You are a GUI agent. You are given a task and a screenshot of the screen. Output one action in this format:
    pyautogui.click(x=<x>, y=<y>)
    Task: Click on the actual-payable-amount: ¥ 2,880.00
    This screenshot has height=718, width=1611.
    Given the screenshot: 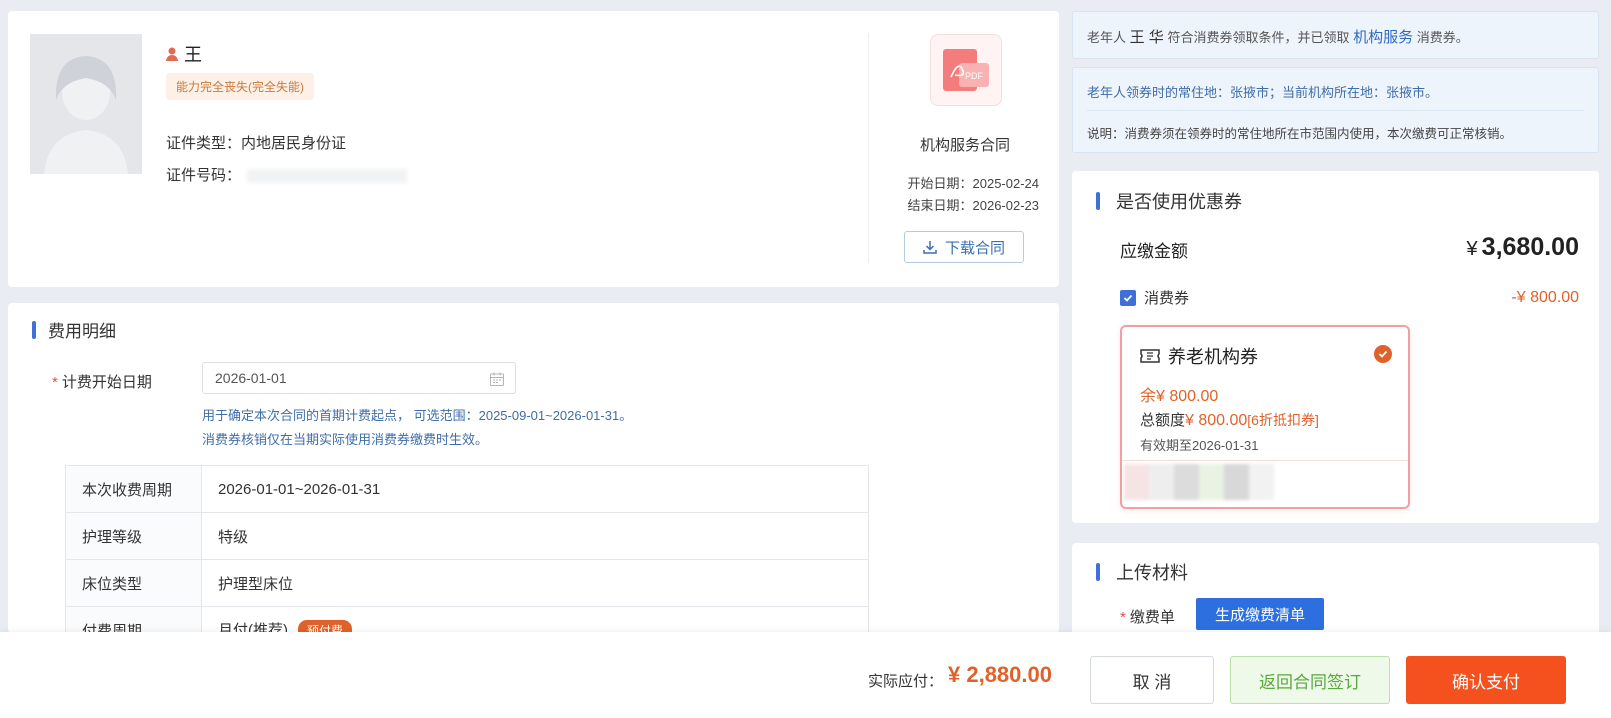 What is the action you would take?
    pyautogui.click(x=1000, y=674)
    